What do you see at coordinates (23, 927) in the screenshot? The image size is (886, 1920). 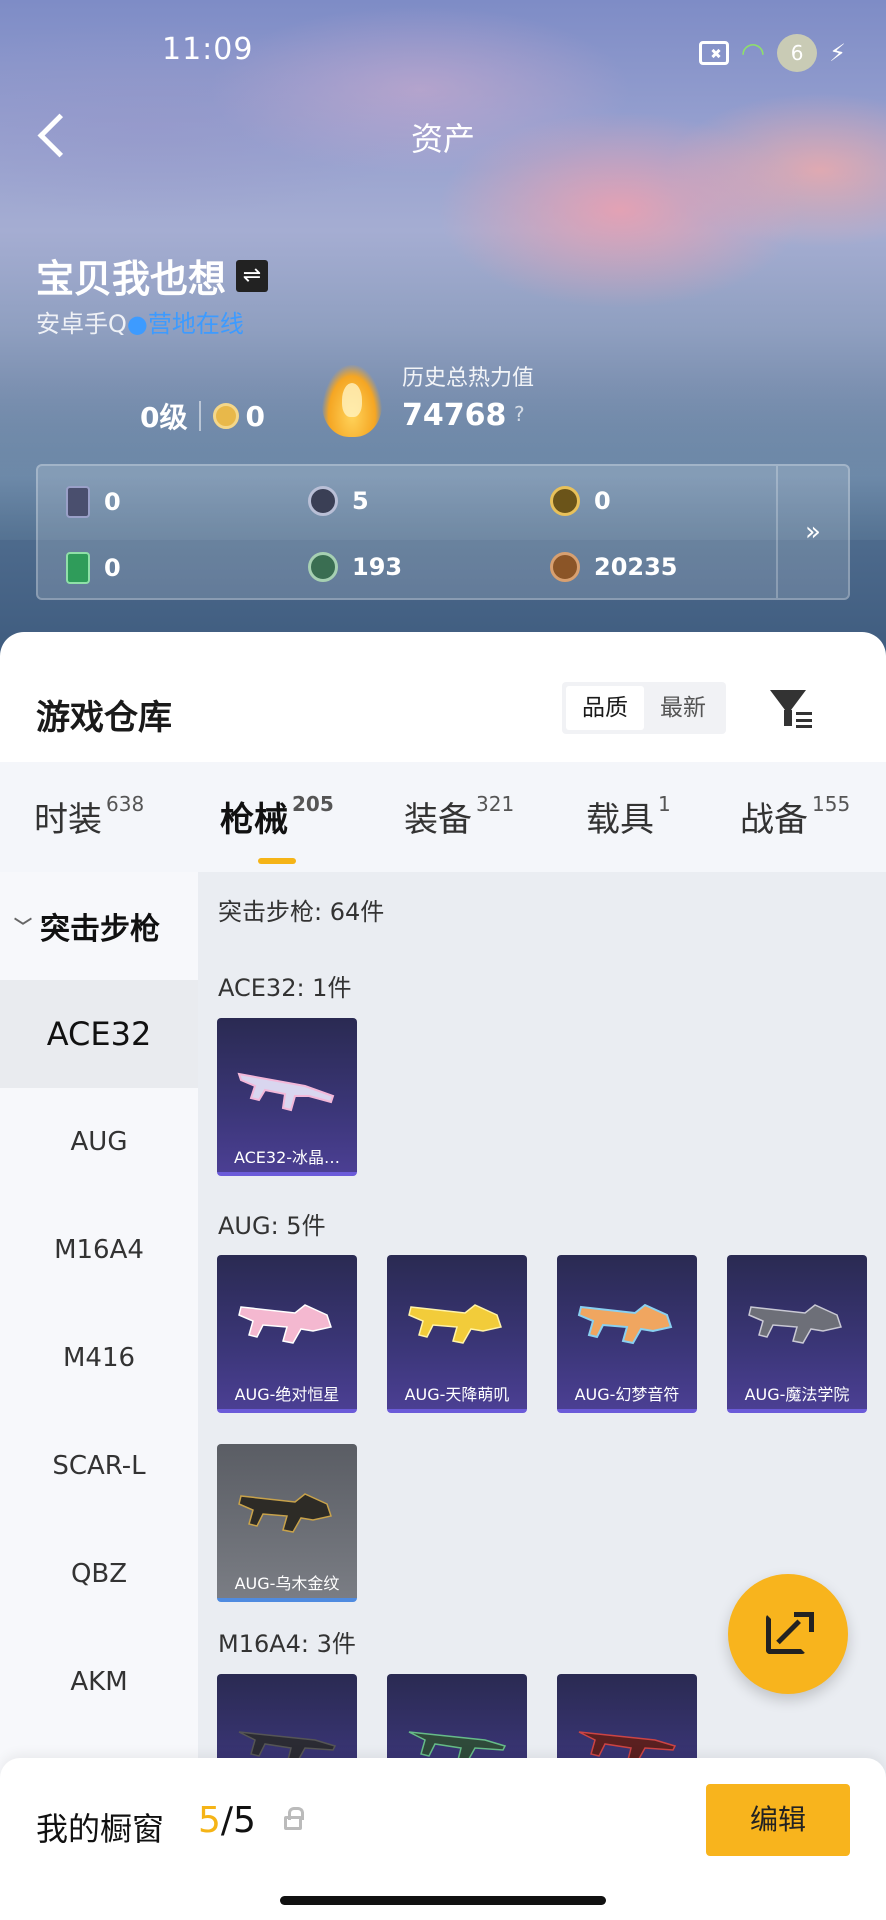 I see `chevron-down-icon: ﹀` at bounding box center [23, 927].